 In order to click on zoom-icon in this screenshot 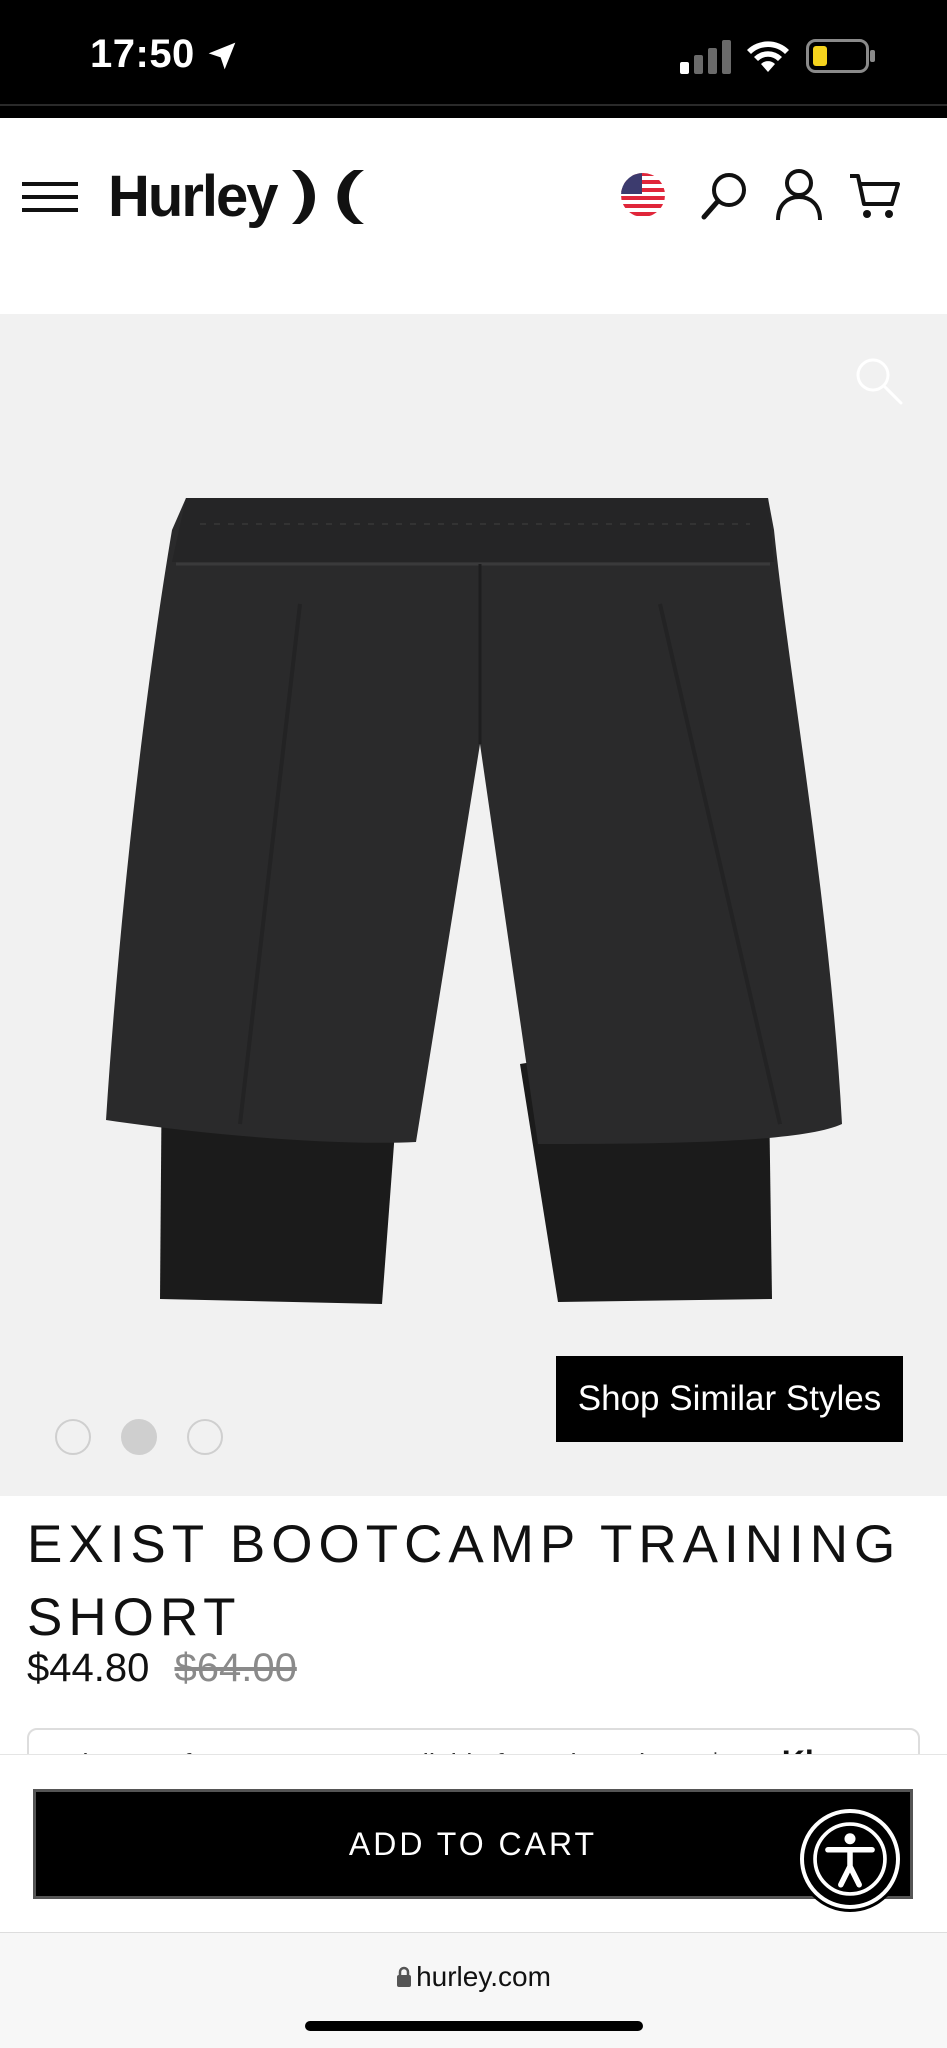, I will do `click(879, 381)`.